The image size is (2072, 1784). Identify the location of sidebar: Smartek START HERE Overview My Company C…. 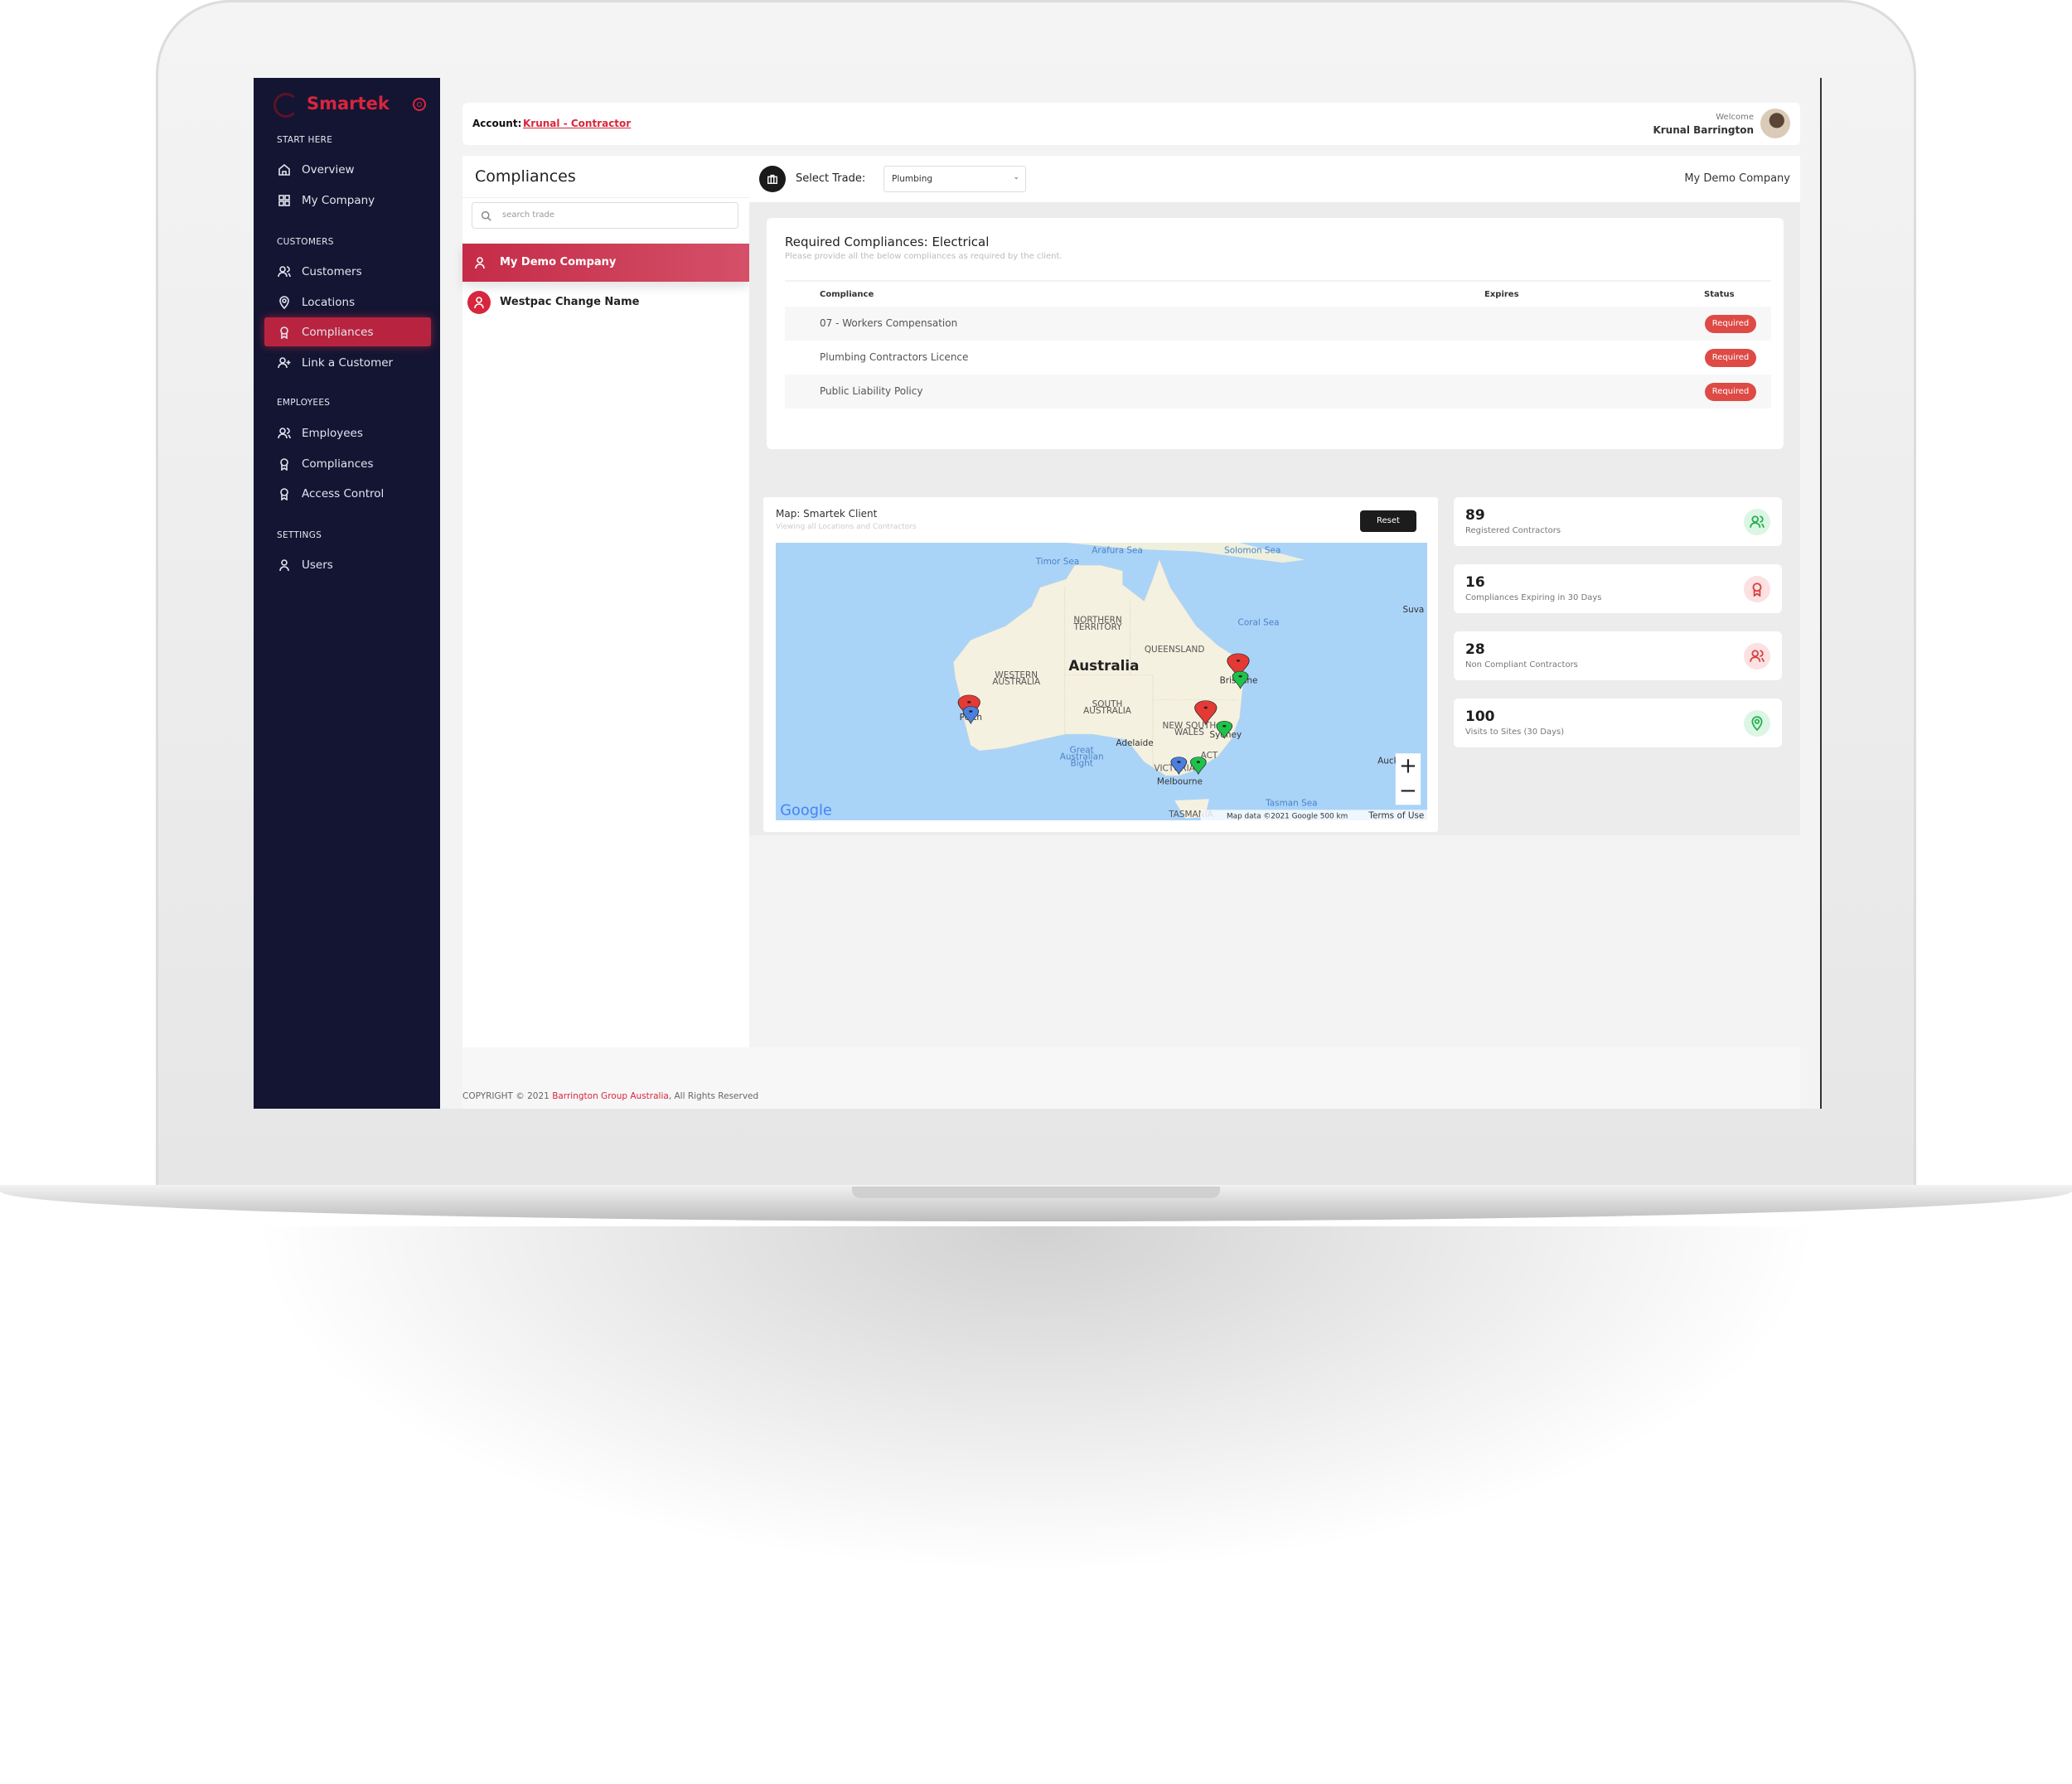
(347, 593).